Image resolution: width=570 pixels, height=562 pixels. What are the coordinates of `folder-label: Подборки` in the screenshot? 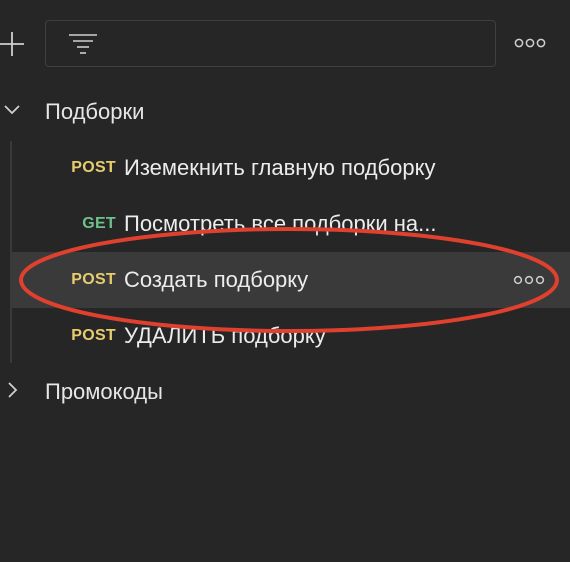 It's located at (95, 111).